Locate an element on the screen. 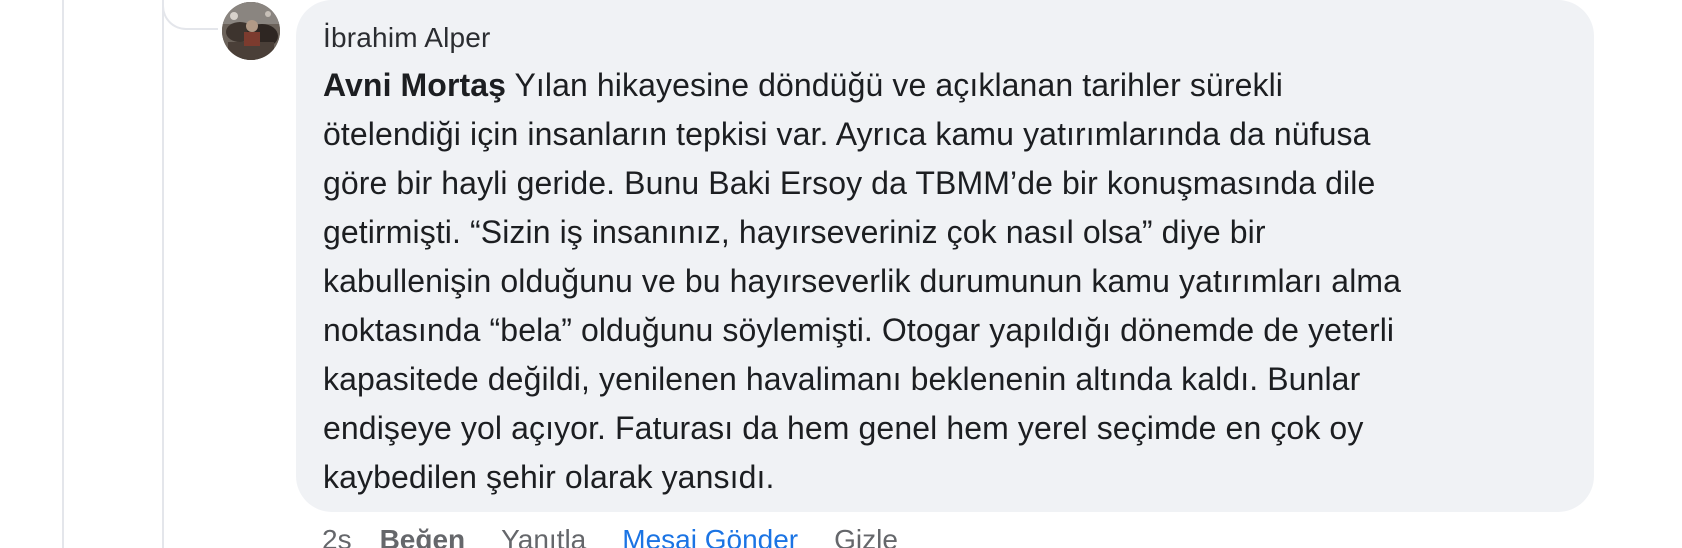 The width and height of the screenshot is (1682, 548). reply-button: Yanıtla is located at coordinates (543, 536).